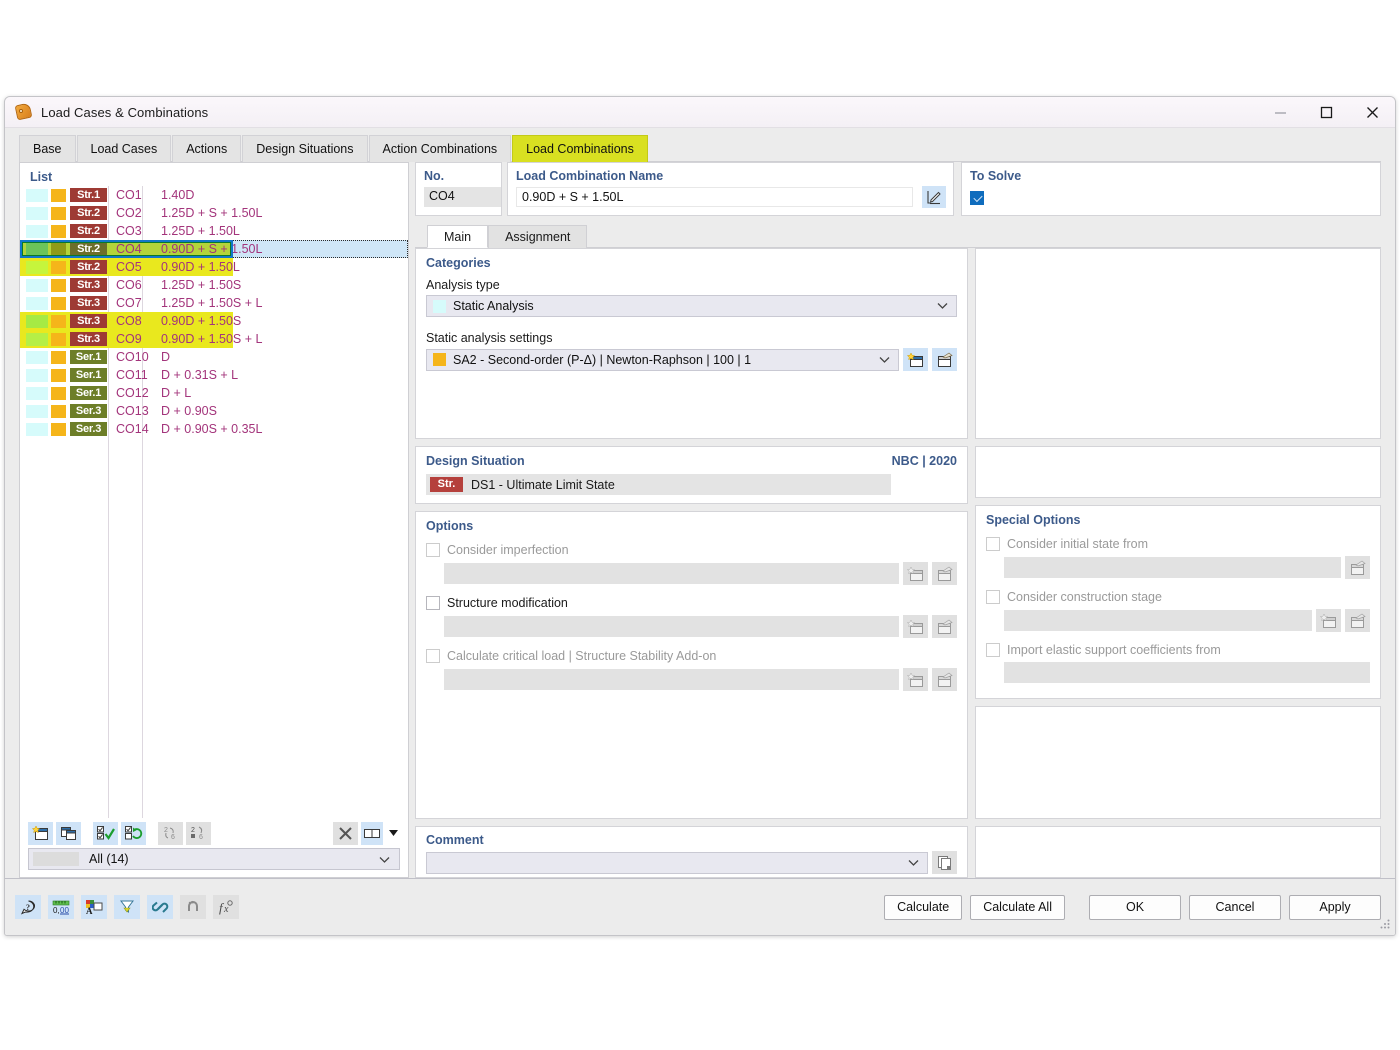 Image resolution: width=1400 pixels, height=1050 pixels. I want to click on table-row: Ser.1 CO10 D, so click(214, 357).